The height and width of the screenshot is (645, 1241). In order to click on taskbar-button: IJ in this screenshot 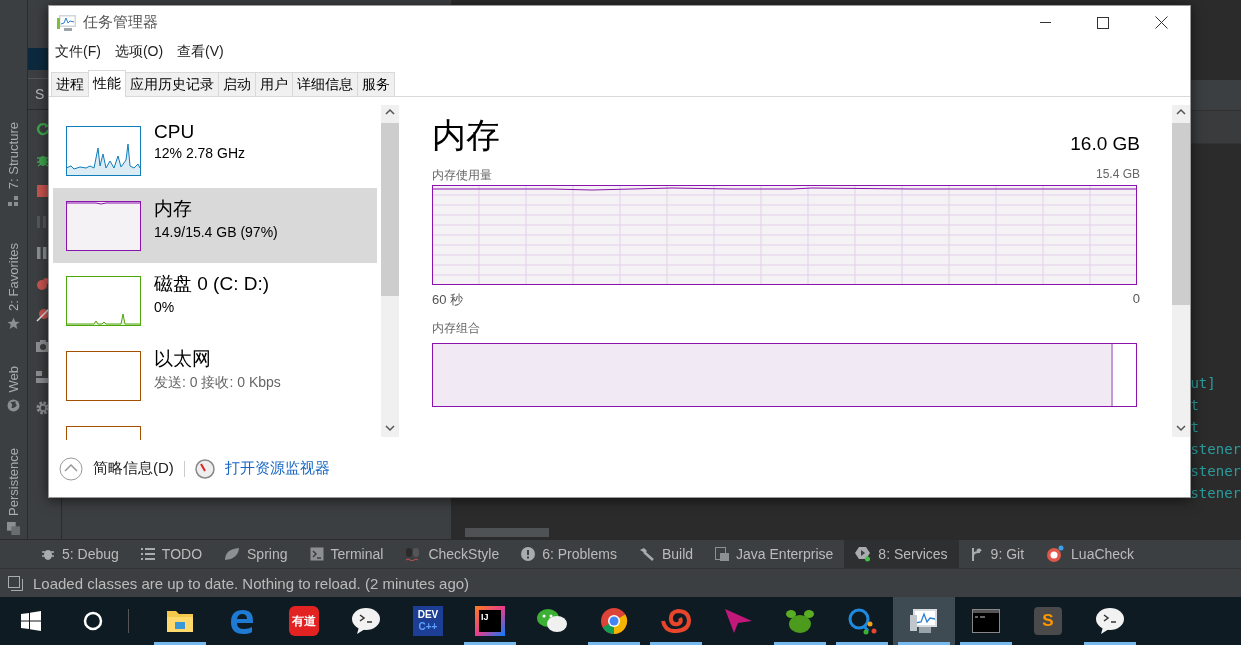, I will do `click(490, 621)`.